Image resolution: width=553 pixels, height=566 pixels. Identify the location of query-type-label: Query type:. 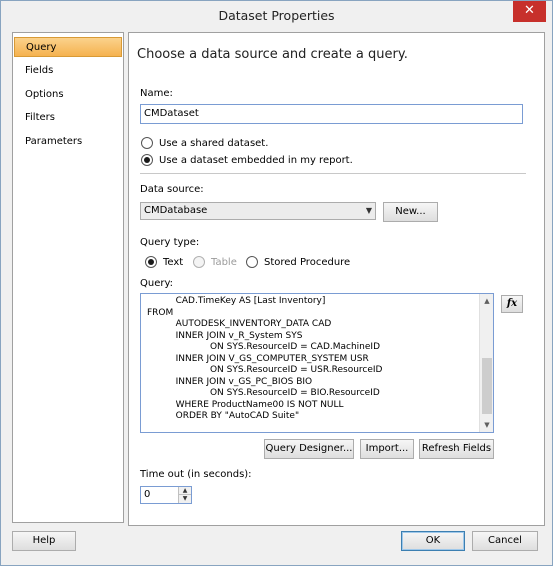
(170, 242).